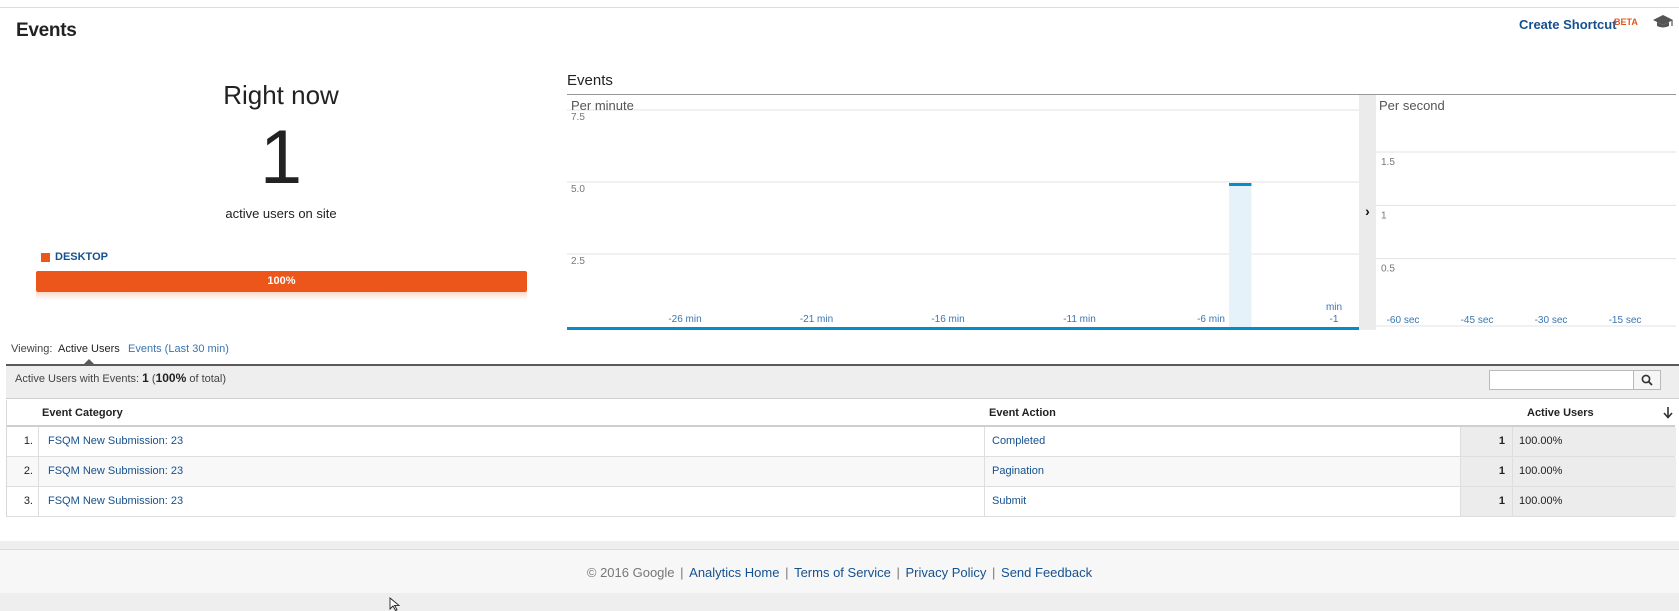  Describe the element at coordinates (395, 604) in the screenshot. I see `mouse-cursor-icon` at that location.